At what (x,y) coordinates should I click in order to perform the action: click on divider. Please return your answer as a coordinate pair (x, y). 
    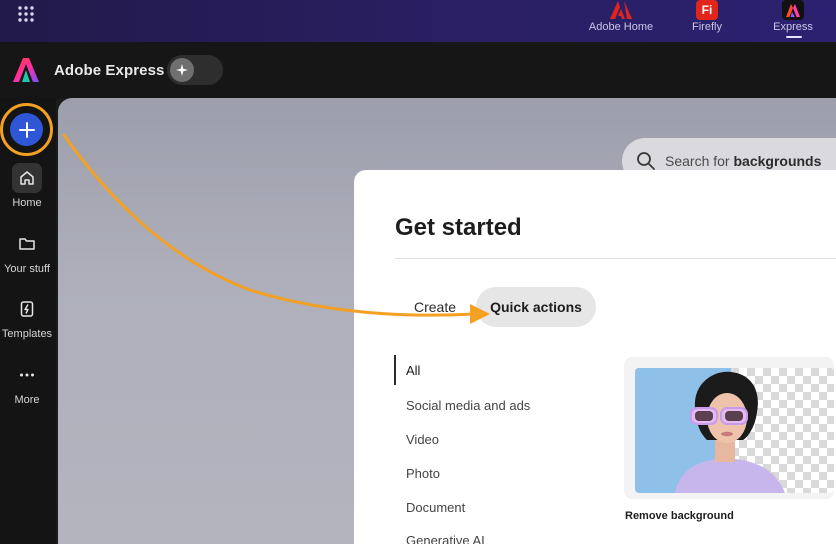
    Looking at the image, I should click on (615, 258).